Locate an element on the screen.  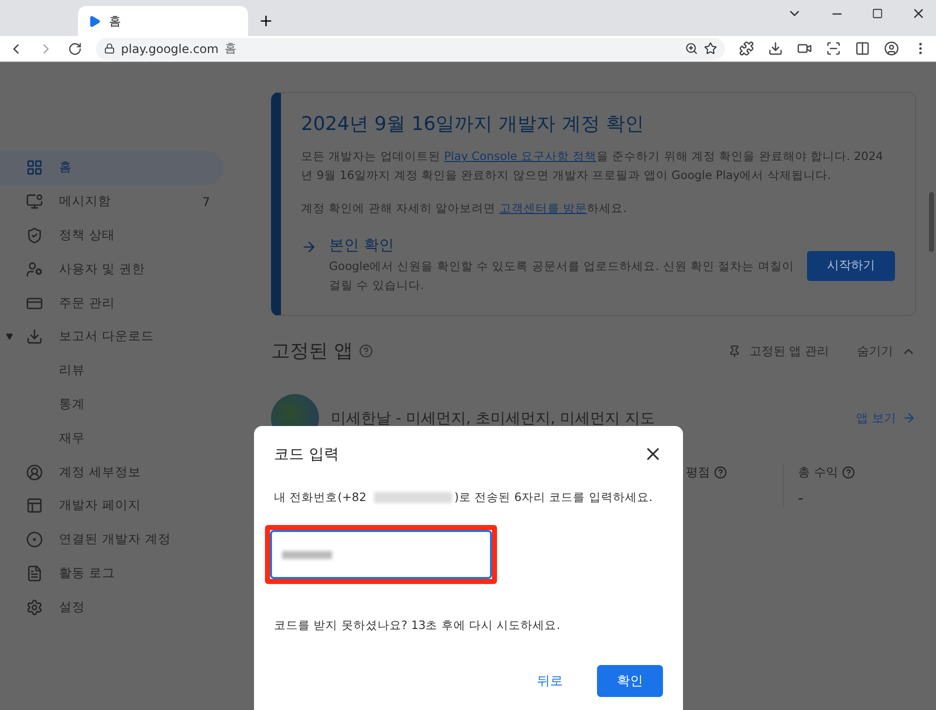
pin-icon is located at coordinates (735, 351).